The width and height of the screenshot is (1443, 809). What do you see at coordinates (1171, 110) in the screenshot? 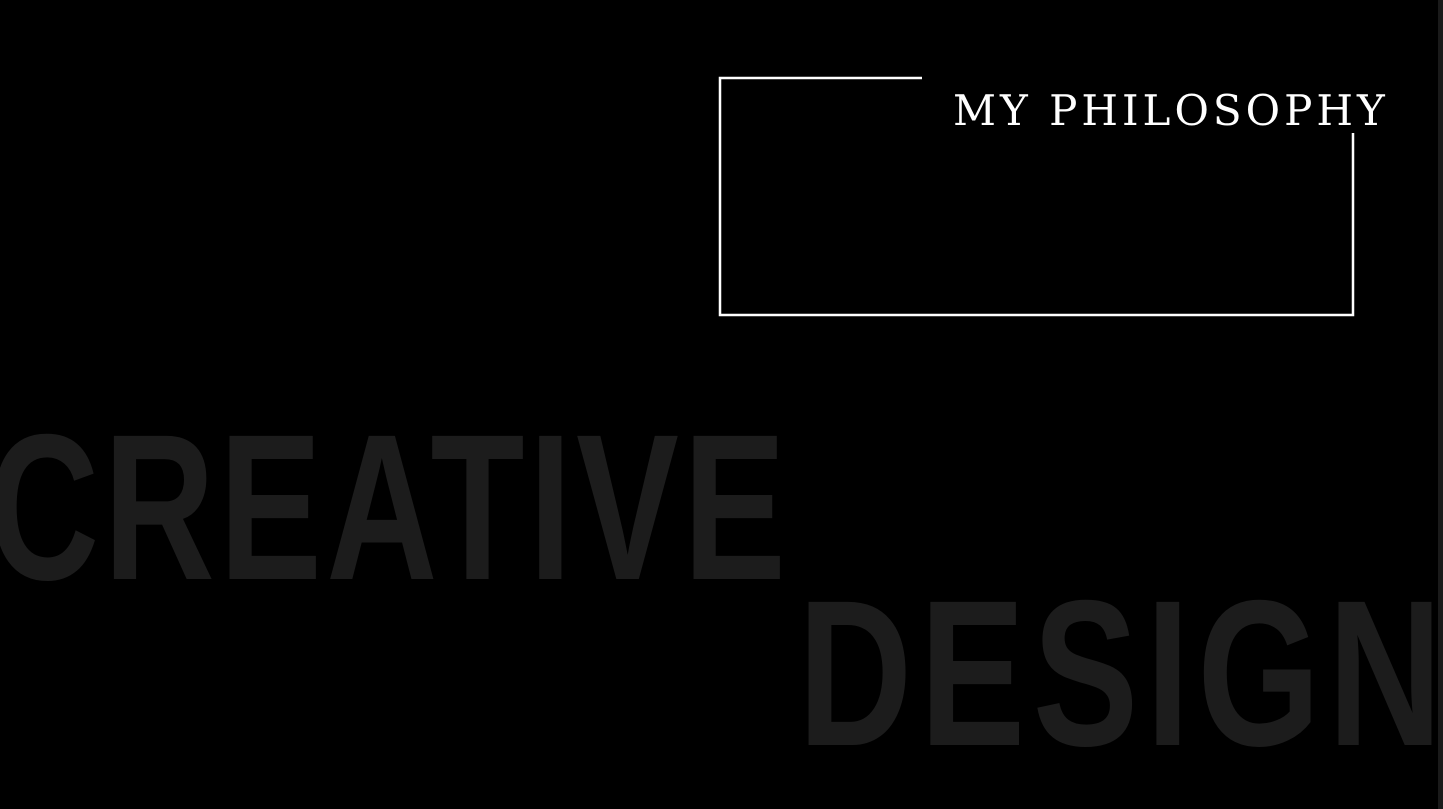
I see `section-title: MY PHILOSOPHY` at bounding box center [1171, 110].